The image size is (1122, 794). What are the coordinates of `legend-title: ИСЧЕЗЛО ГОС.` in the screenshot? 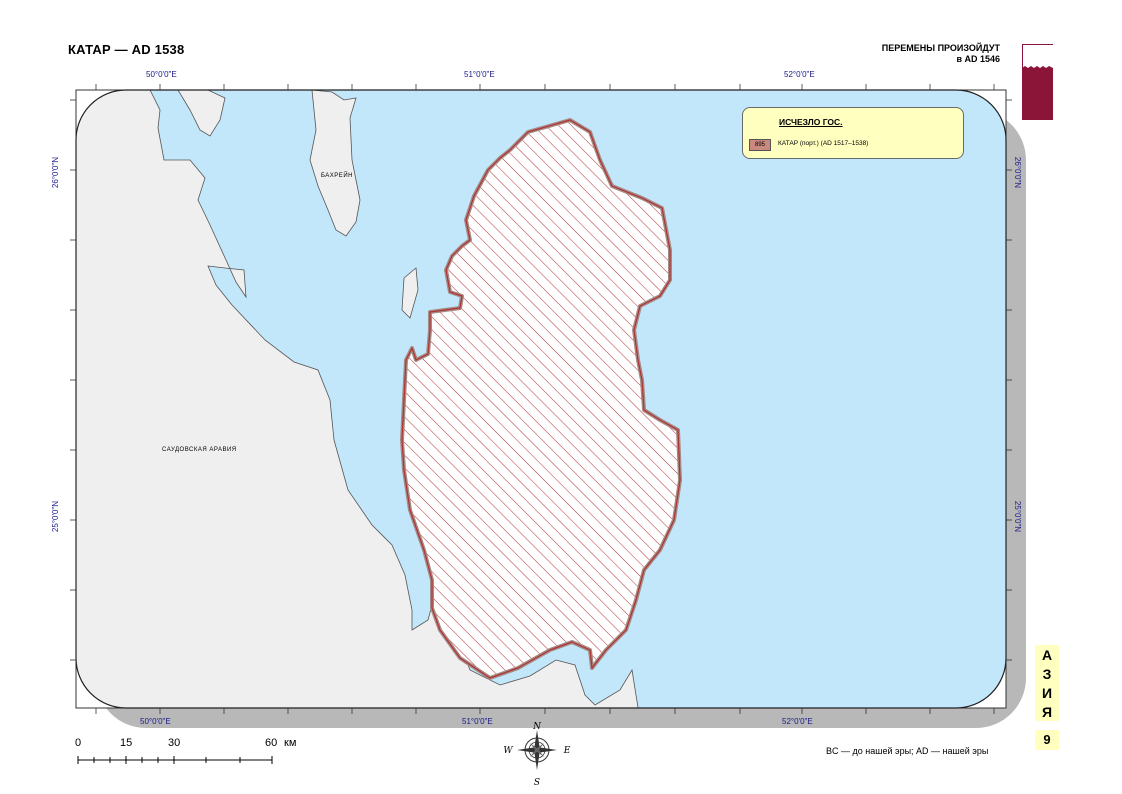 It's located at (811, 122).